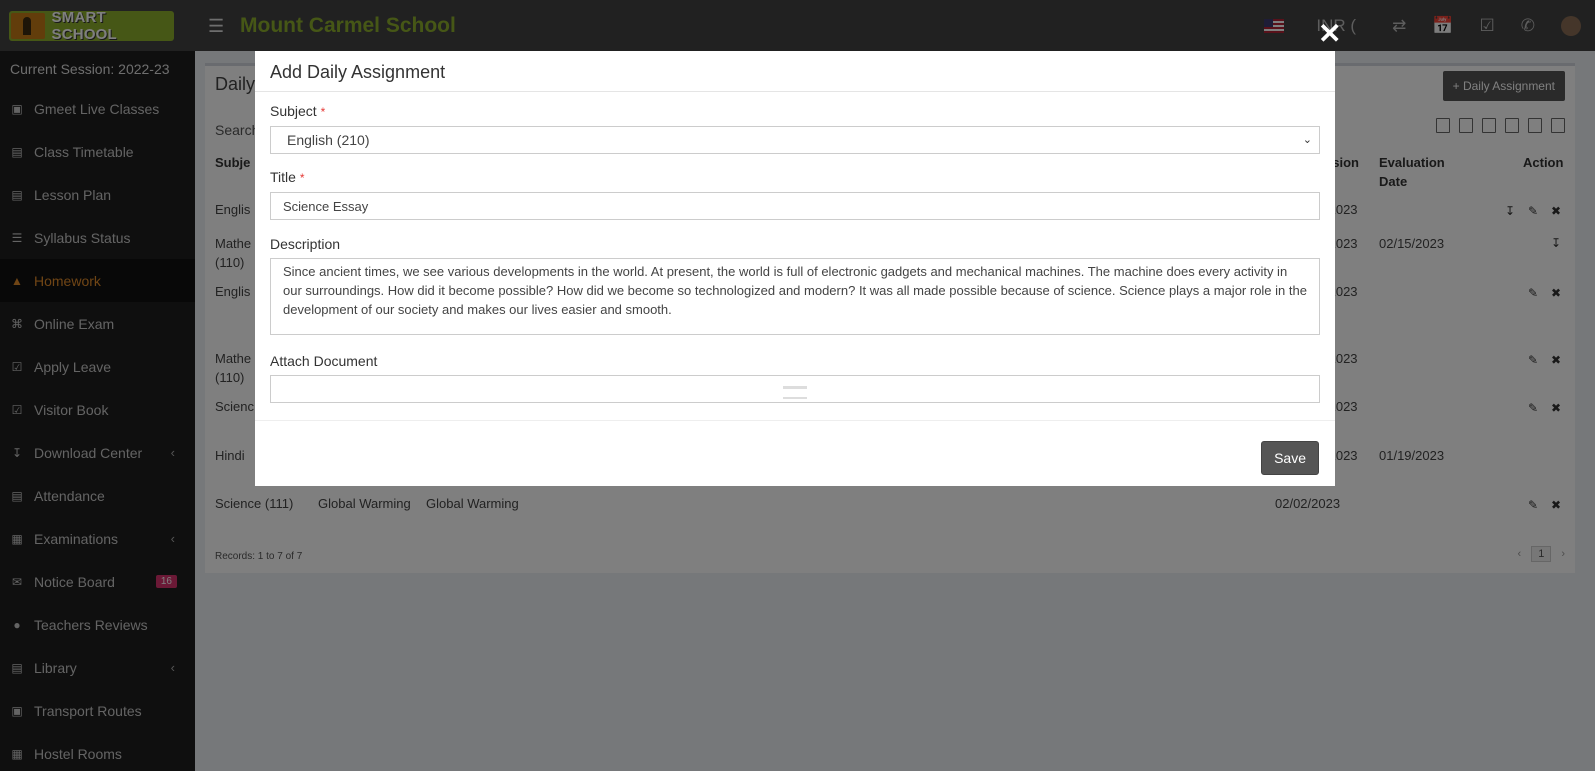 Image resolution: width=1595 pixels, height=771 pixels. What do you see at coordinates (324, 361) in the screenshot?
I see `attach-document-label: Attach Document` at bounding box center [324, 361].